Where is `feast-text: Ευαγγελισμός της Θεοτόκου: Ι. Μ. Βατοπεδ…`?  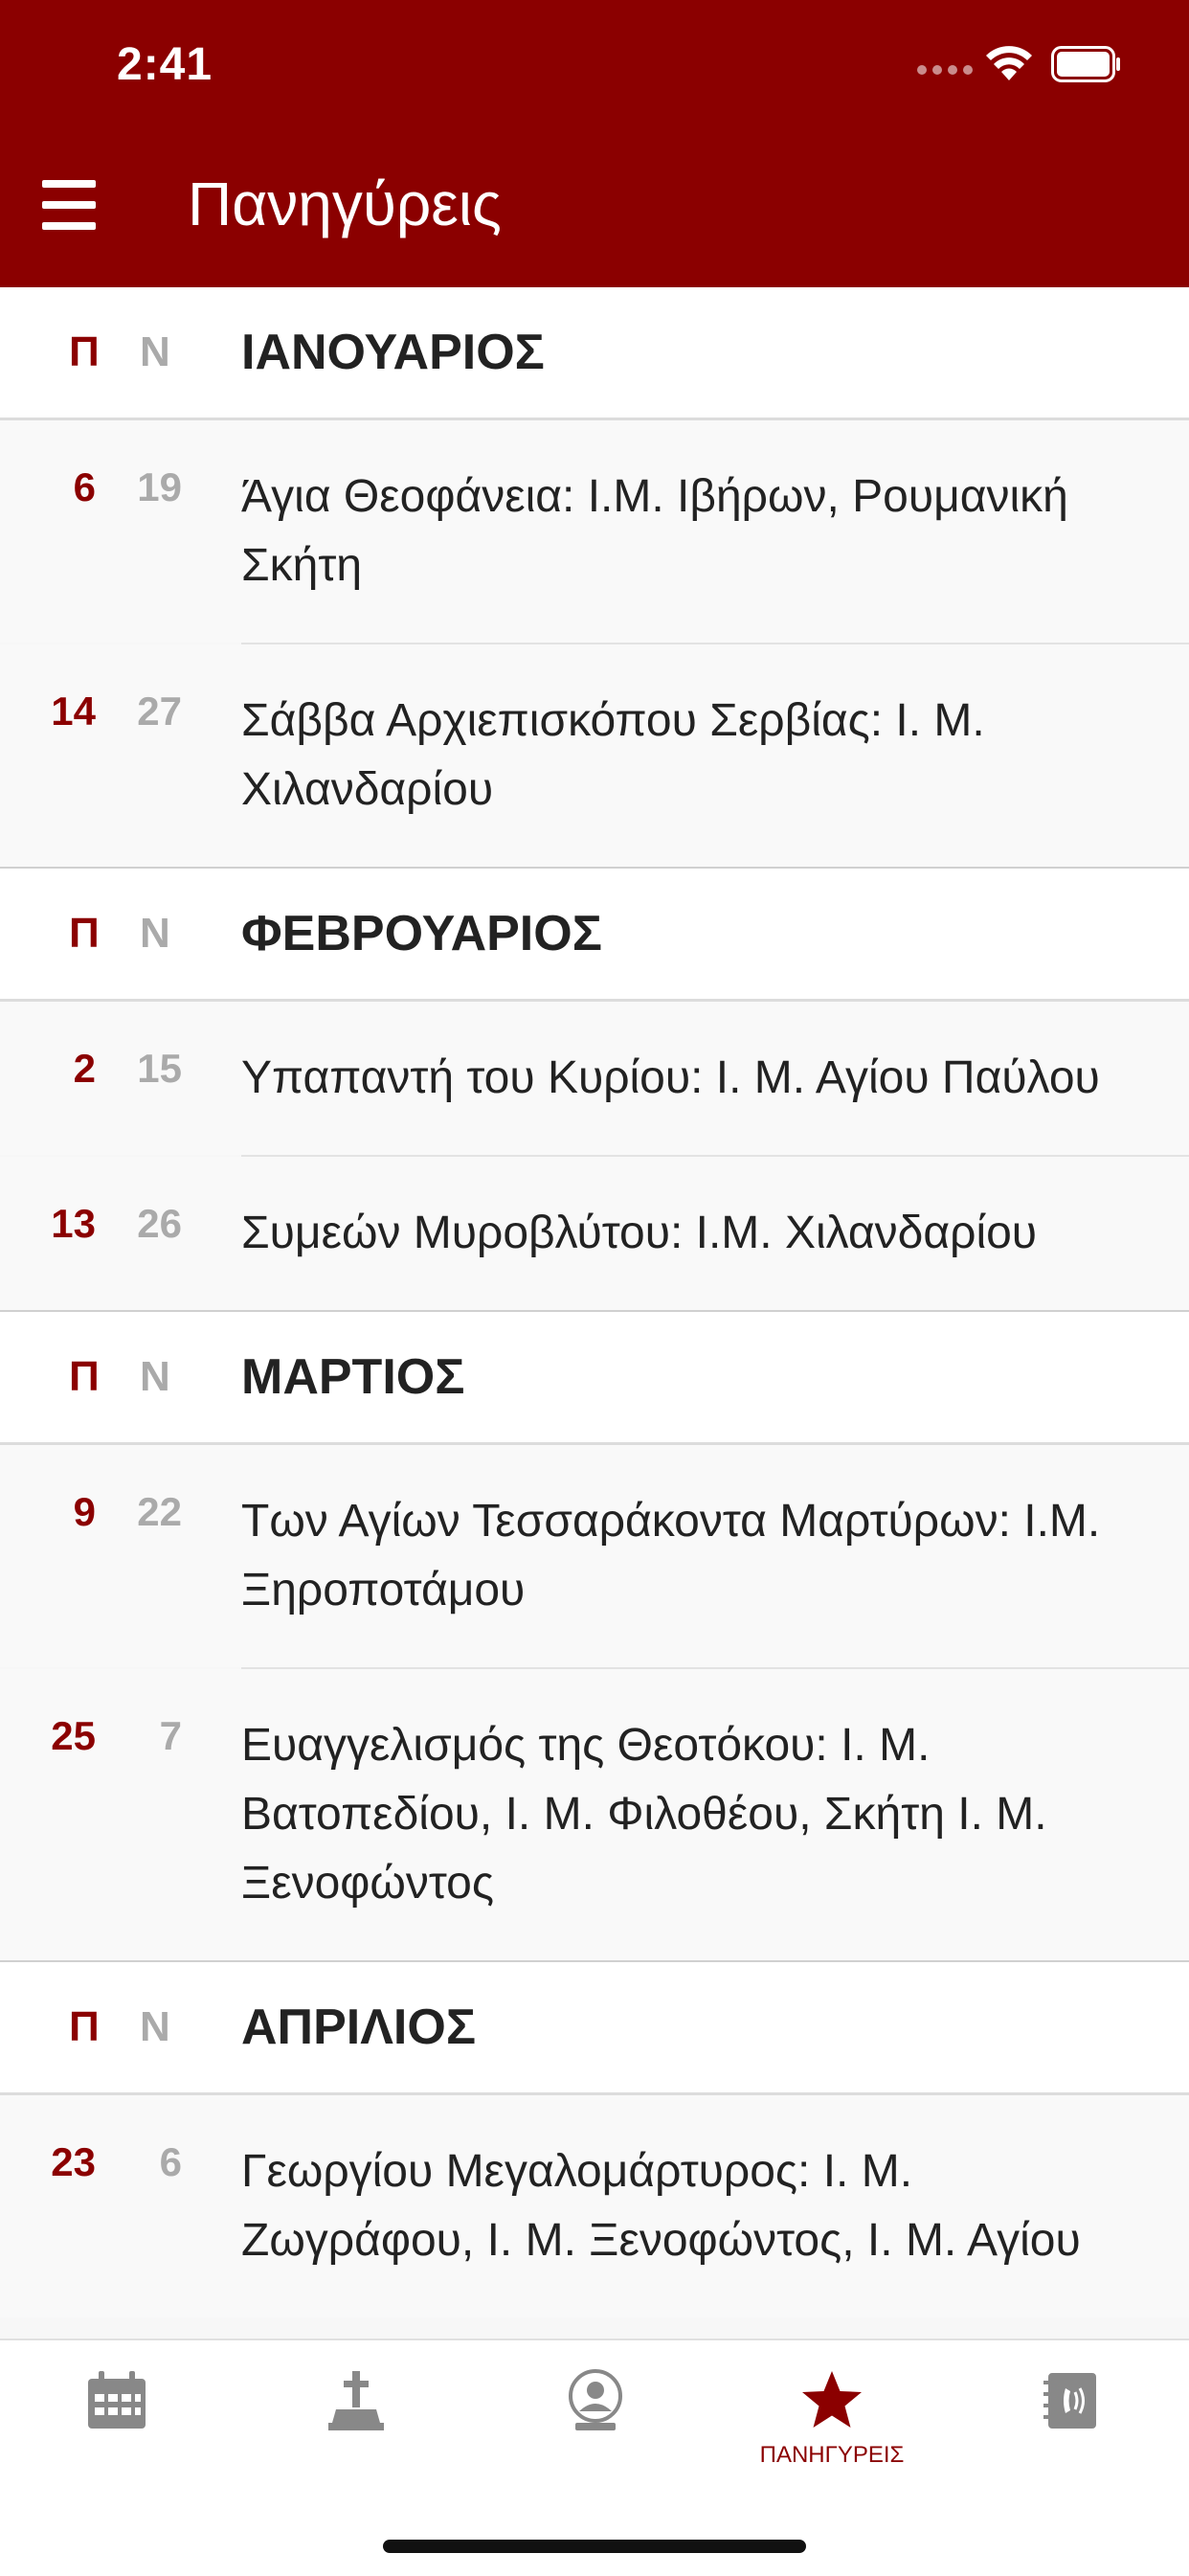
feast-text: Ευαγγελισμός της Θεοτόκου: Ι. Μ. Βατοπεδ… is located at coordinates (644, 1814).